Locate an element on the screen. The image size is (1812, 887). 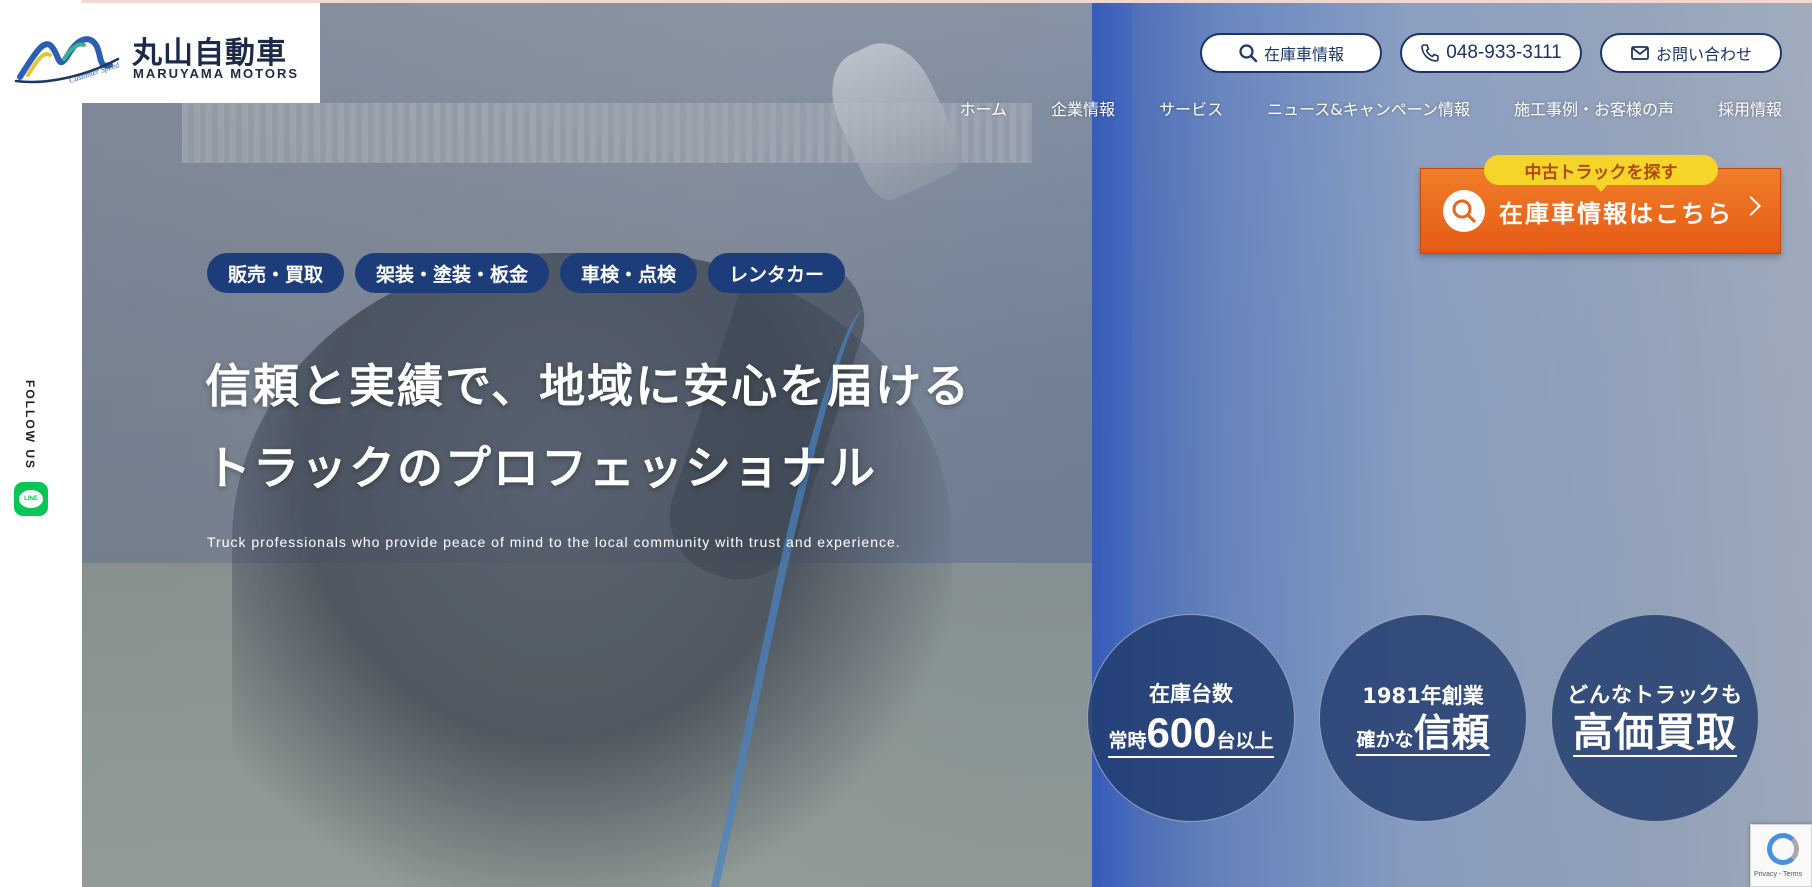
phone-number: 048-933-3111 is located at coordinates (1504, 52).